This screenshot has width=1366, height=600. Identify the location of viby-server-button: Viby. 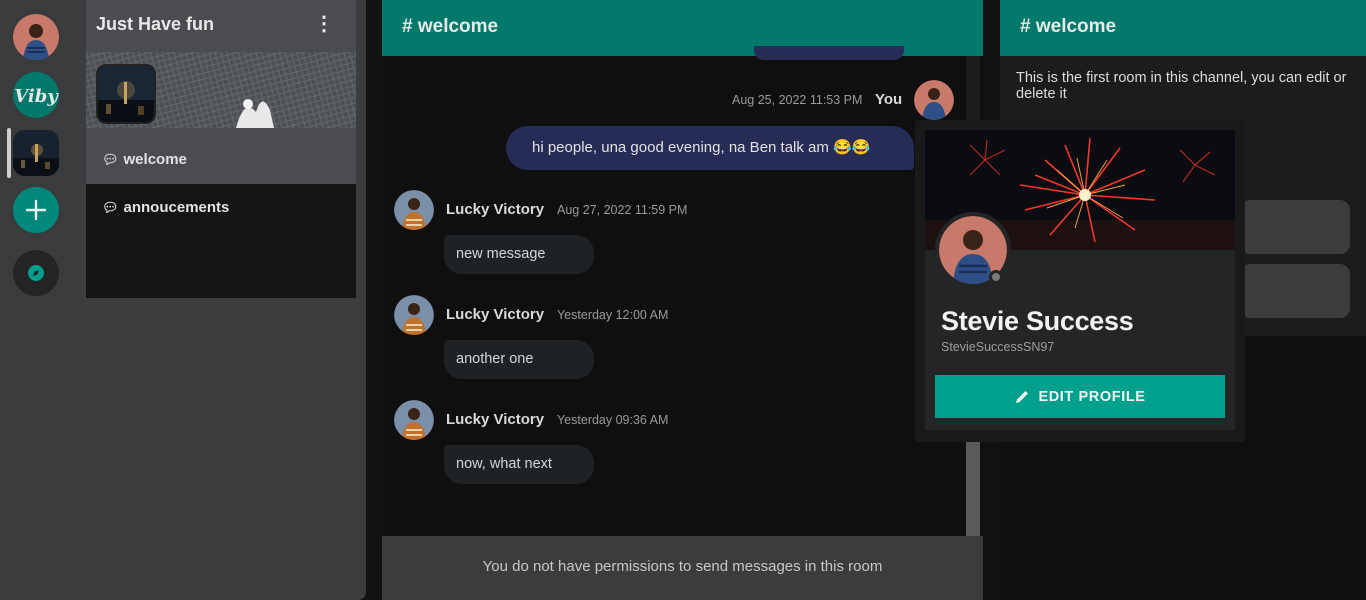
(36, 95).